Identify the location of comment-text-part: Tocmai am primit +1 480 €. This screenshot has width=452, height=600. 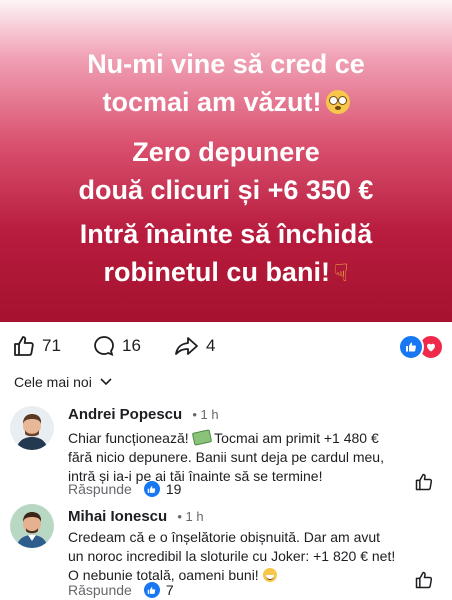
(296, 438).